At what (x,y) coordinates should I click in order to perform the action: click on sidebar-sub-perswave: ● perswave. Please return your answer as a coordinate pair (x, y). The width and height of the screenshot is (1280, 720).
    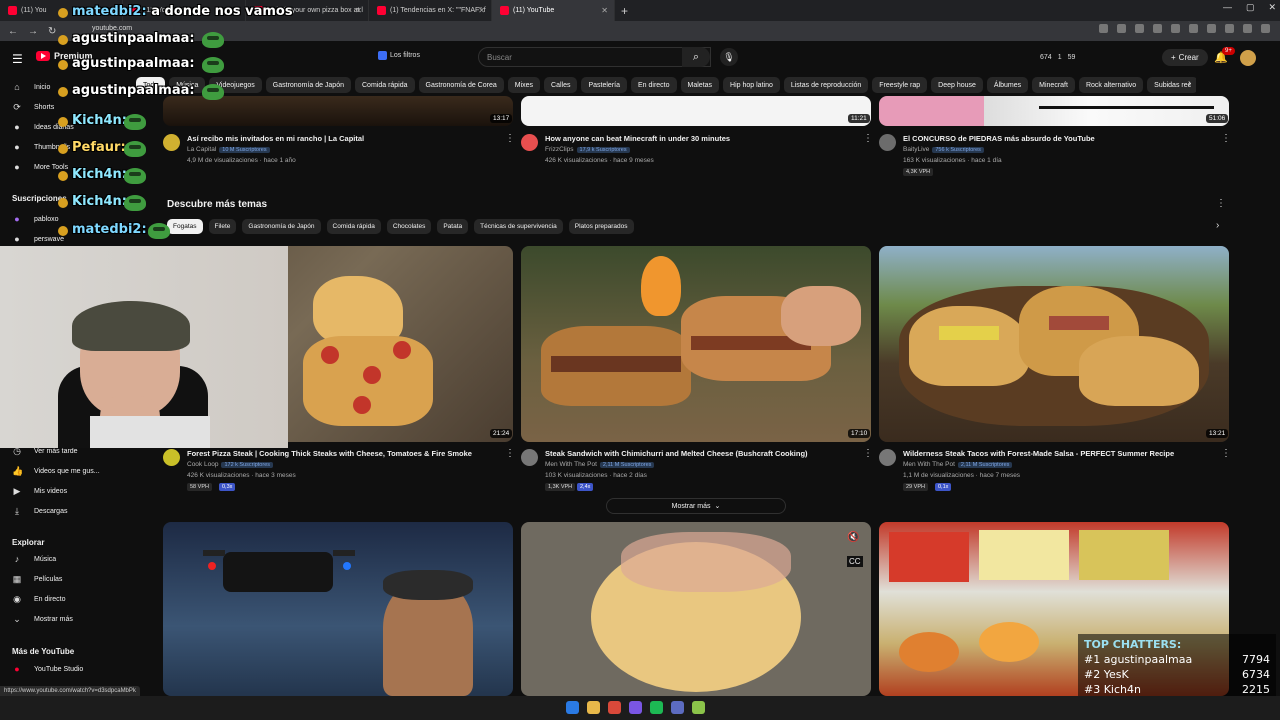
    Looking at the image, I should click on (38, 239).